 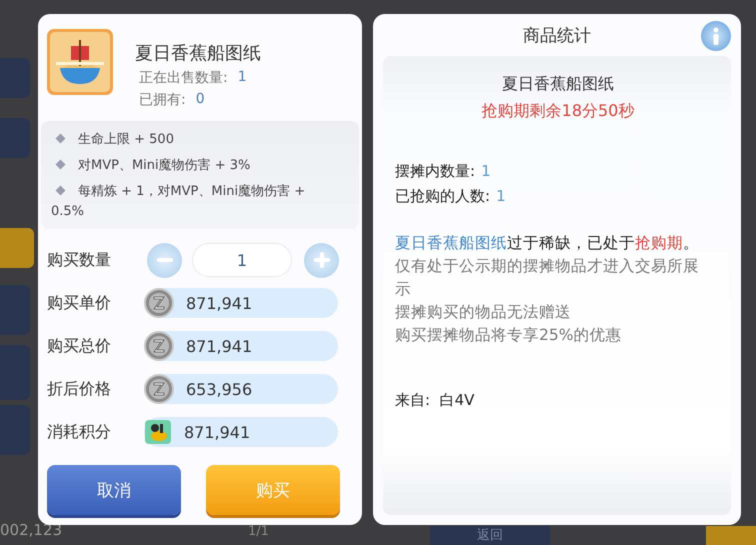 I want to click on panel-title: 商品统计, so click(x=557, y=35).